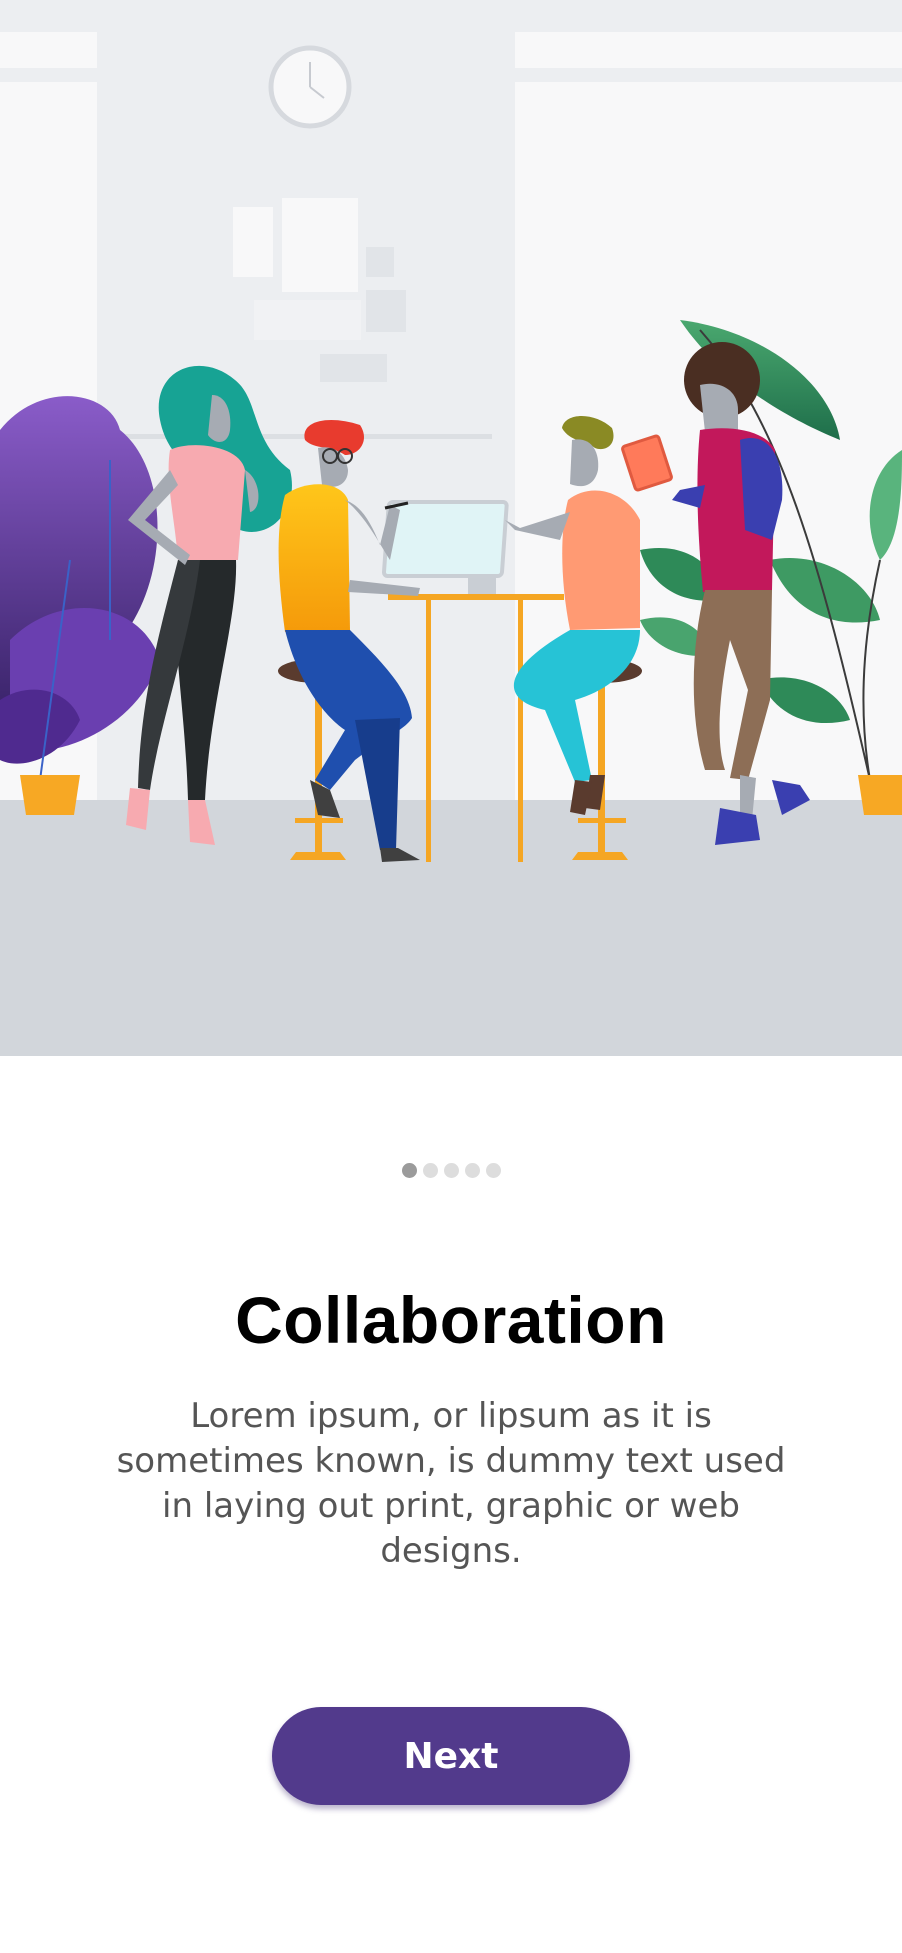  I want to click on window-right-top, so click(708, 50).